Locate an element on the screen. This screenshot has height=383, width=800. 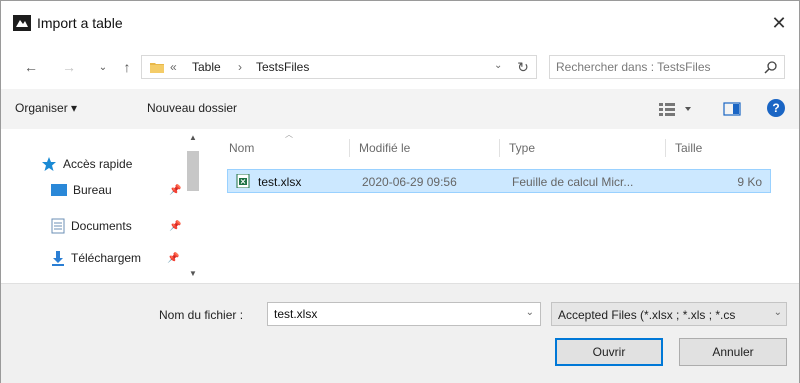
app-icon is located at coordinates (22, 23).